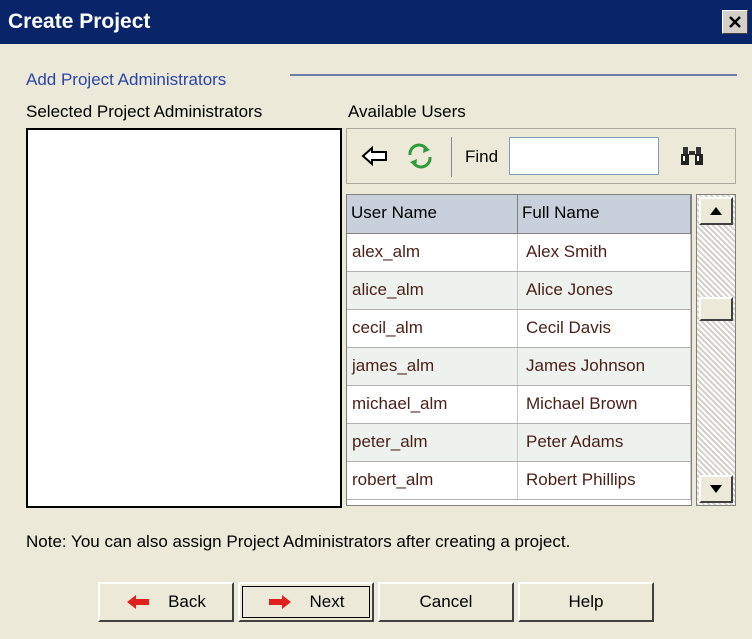 The height and width of the screenshot is (639, 752). What do you see at coordinates (432, 290) in the screenshot?
I see `user-name-cell: alice_alm` at bounding box center [432, 290].